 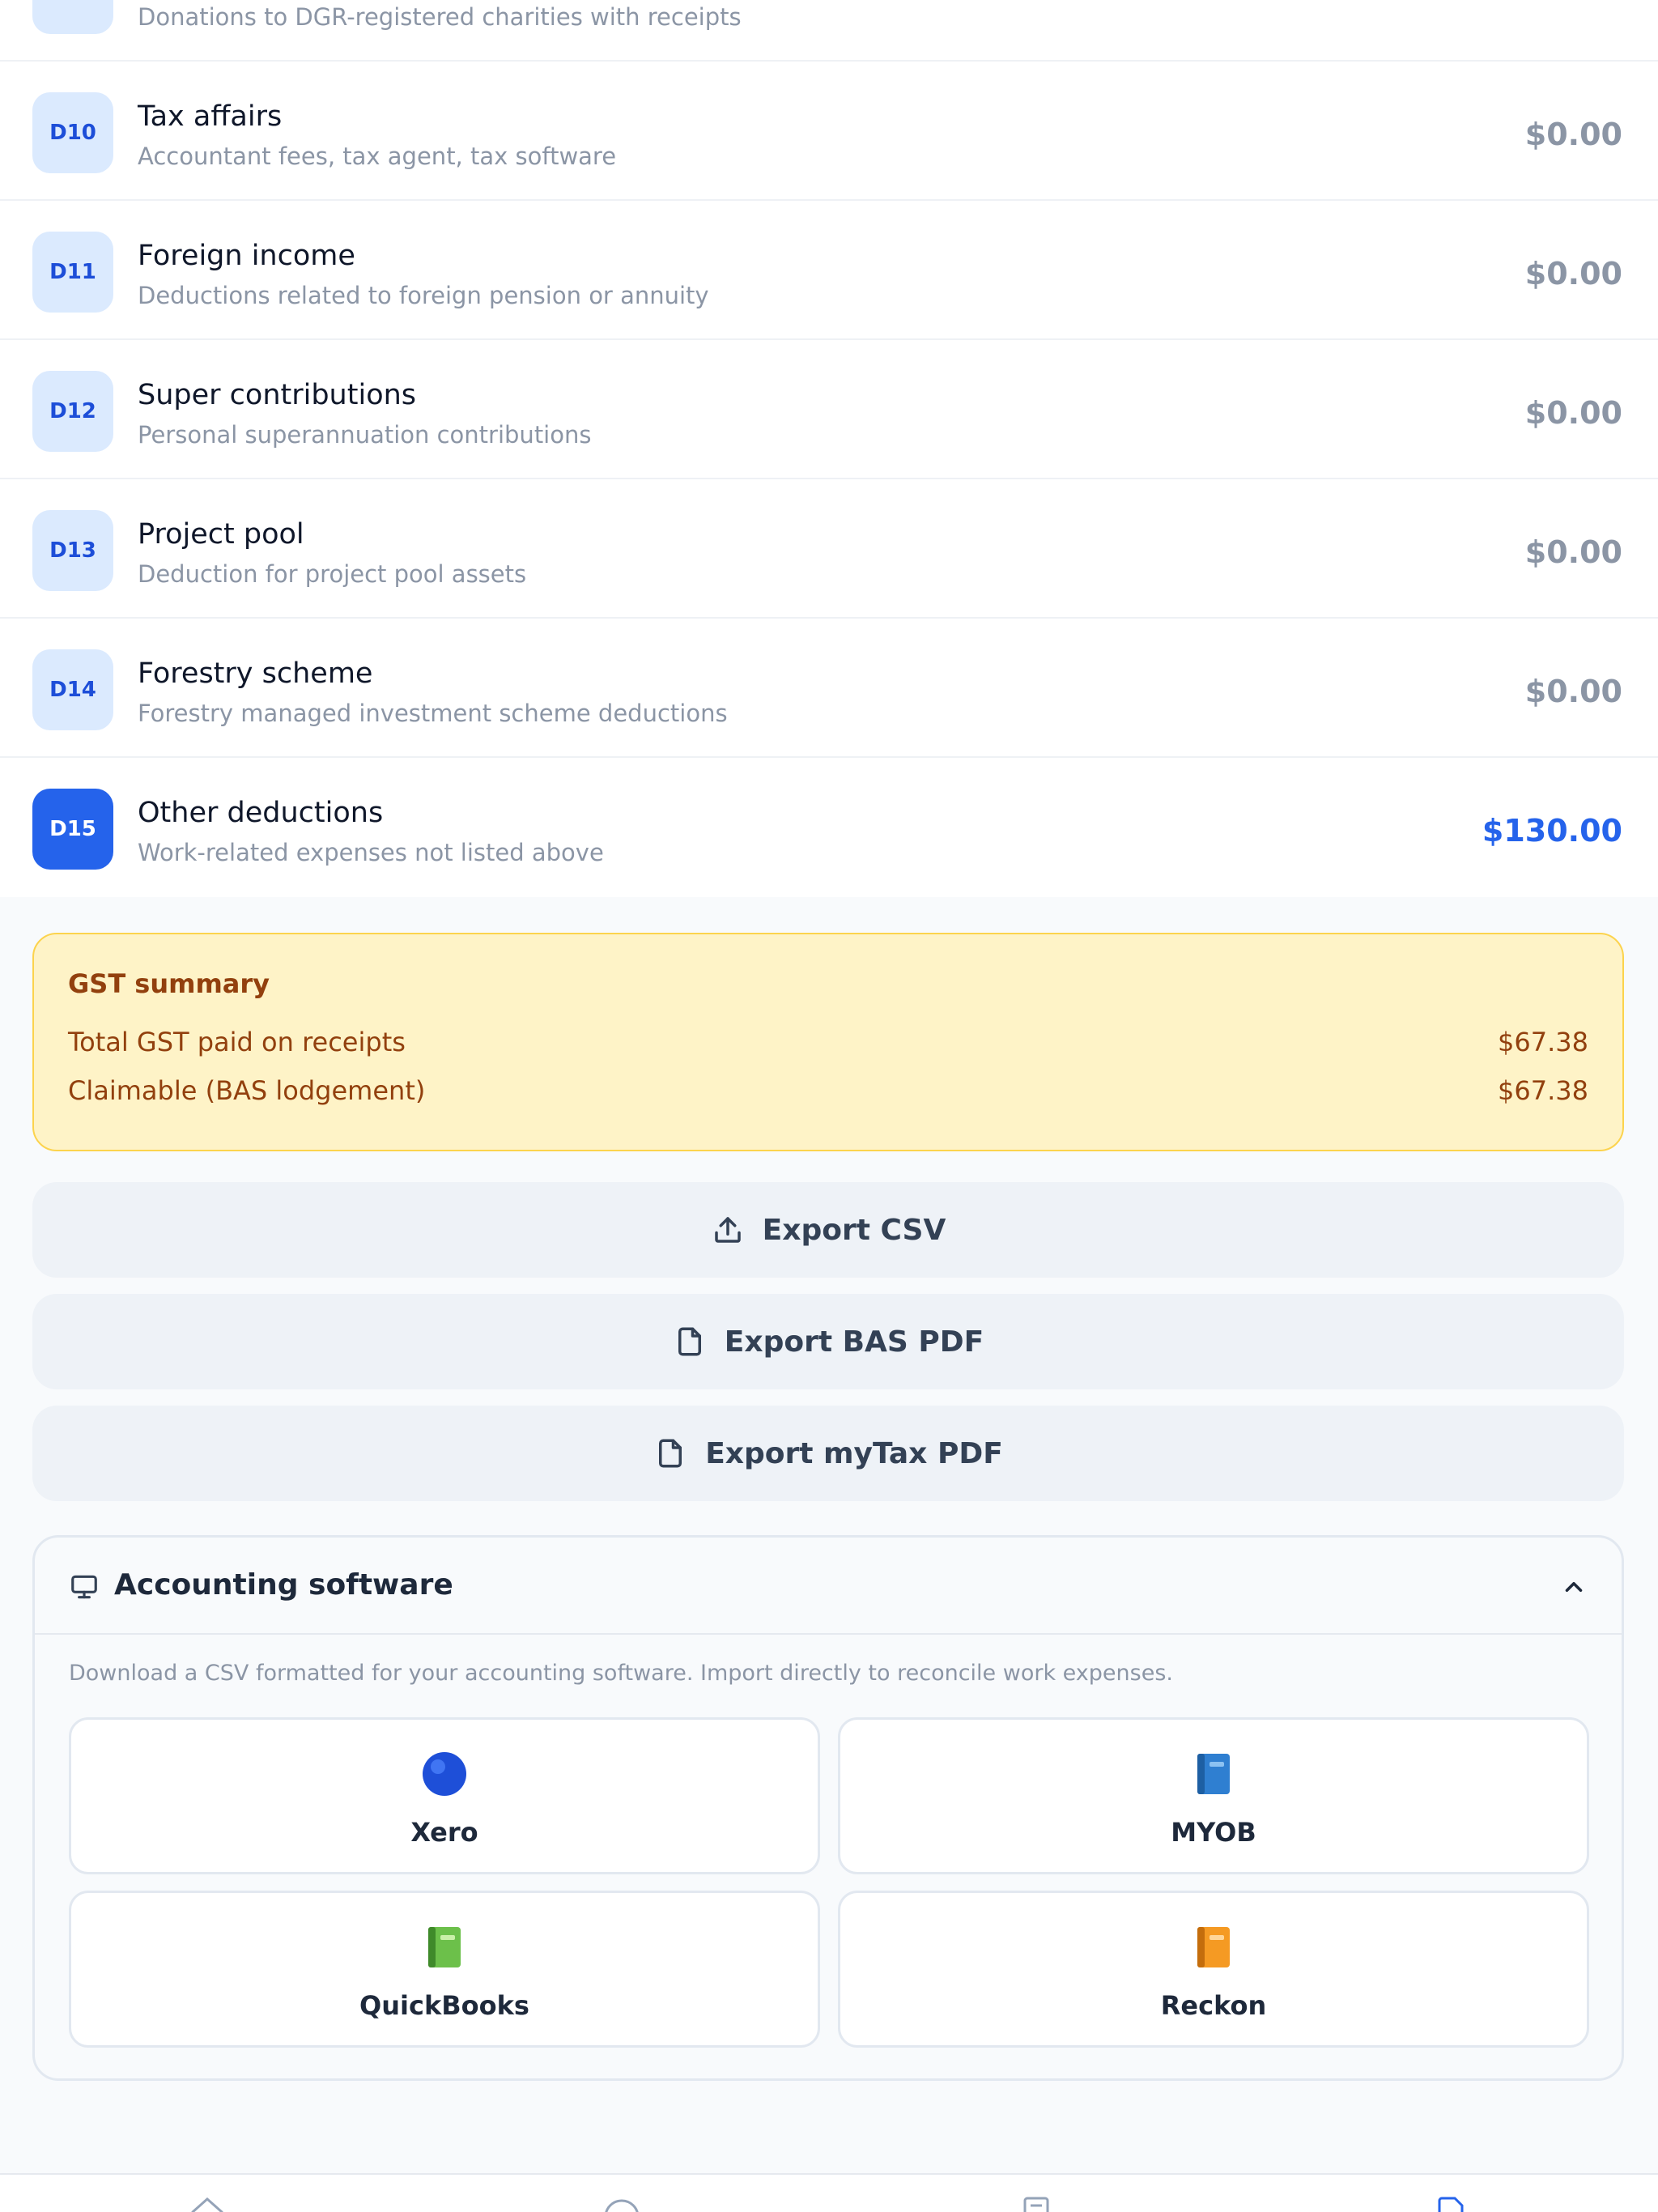 I want to click on deduction-subtitle: Personal superannuation contributions, so click(x=365, y=435).